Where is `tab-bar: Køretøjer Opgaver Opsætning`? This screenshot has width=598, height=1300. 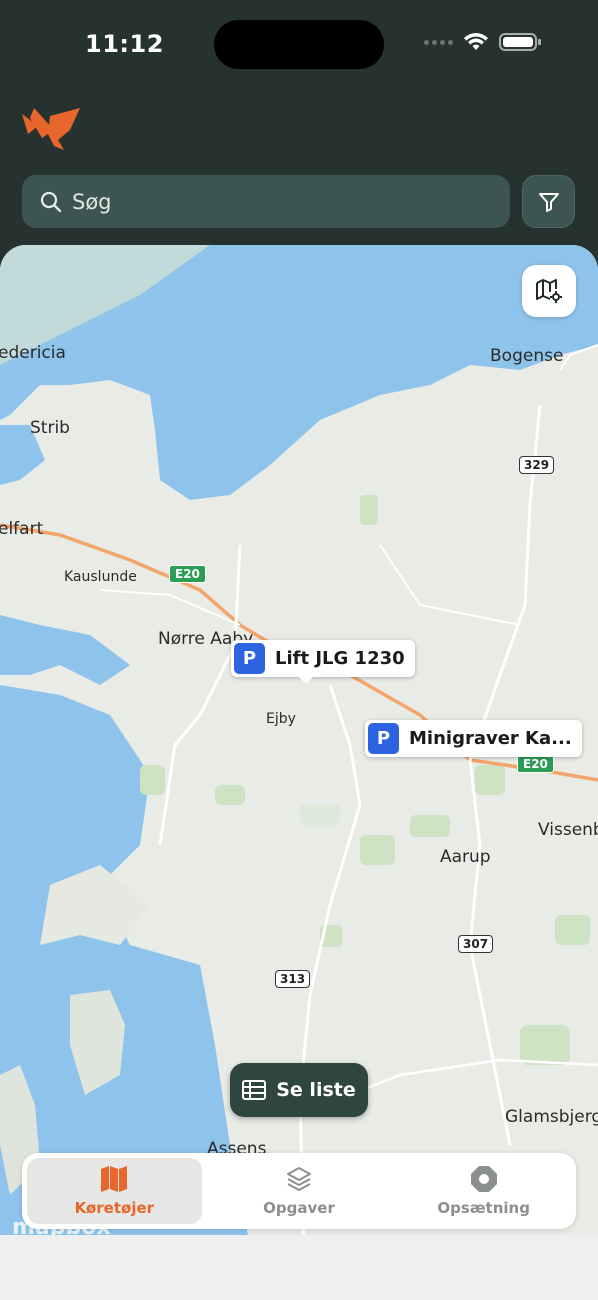 tab-bar: Køretøjer Opgaver Opsætning is located at coordinates (299, 1191).